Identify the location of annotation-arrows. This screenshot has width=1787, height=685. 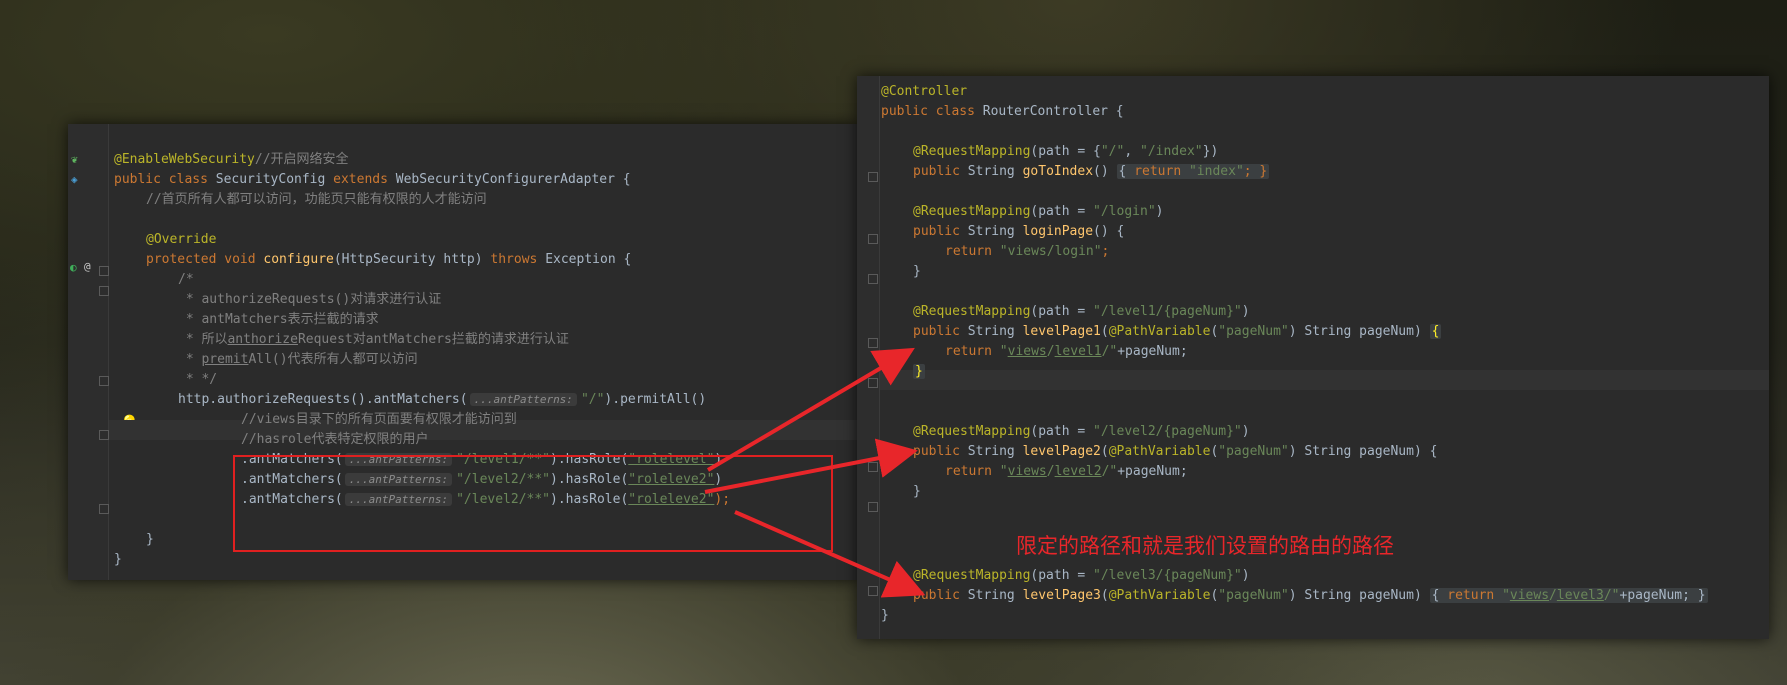
(815, 472).